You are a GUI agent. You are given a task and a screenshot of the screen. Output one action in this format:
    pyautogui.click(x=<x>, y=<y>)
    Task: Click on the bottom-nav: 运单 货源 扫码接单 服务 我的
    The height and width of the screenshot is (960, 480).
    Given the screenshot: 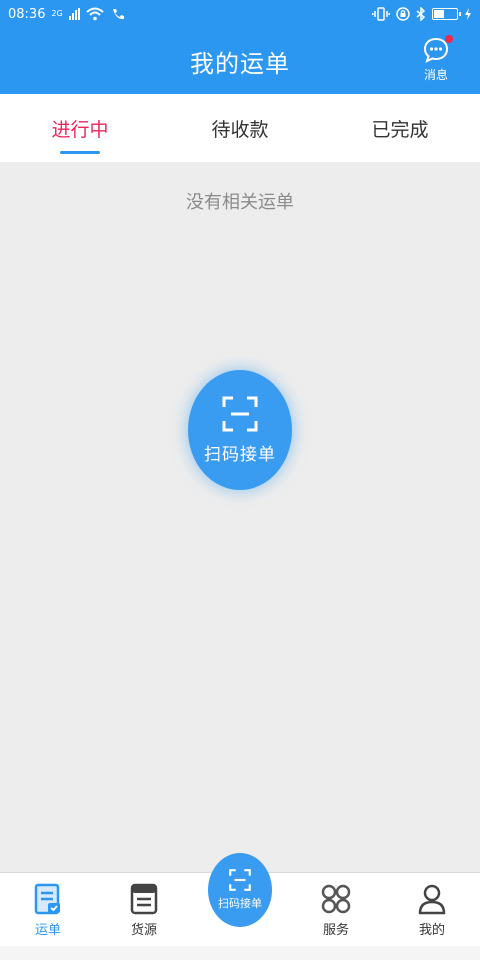 What is the action you would take?
    pyautogui.click(x=240, y=899)
    